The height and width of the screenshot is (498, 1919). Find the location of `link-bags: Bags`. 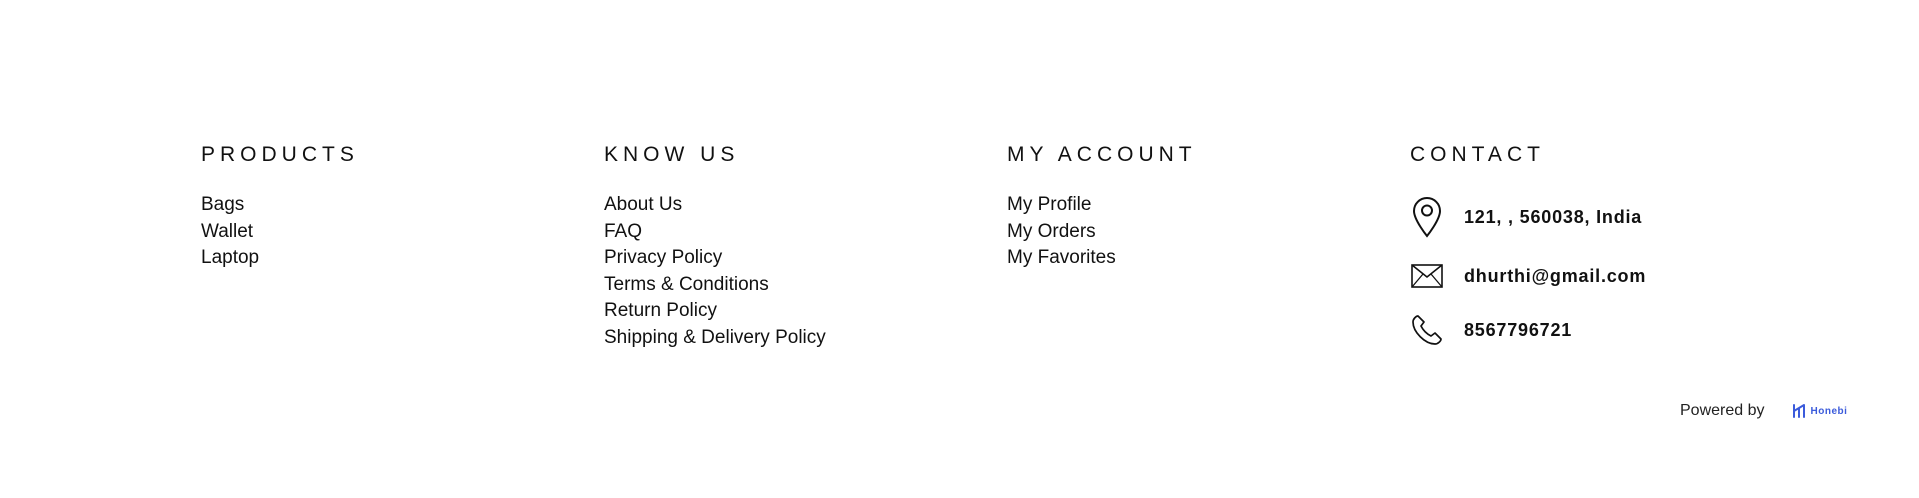

link-bags: Bags is located at coordinates (280, 205).